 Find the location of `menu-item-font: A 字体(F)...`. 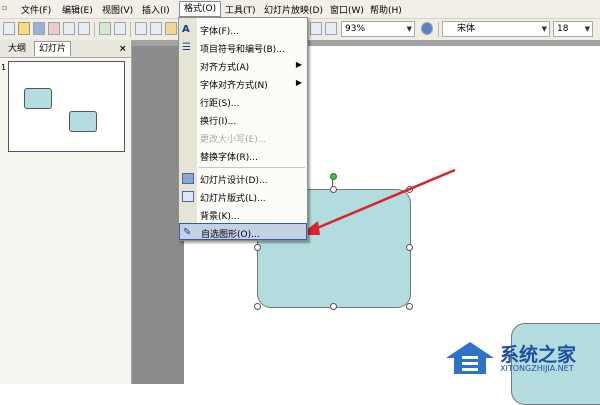

menu-item-font: A 字体(F)... is located at coordinates (243, 29).